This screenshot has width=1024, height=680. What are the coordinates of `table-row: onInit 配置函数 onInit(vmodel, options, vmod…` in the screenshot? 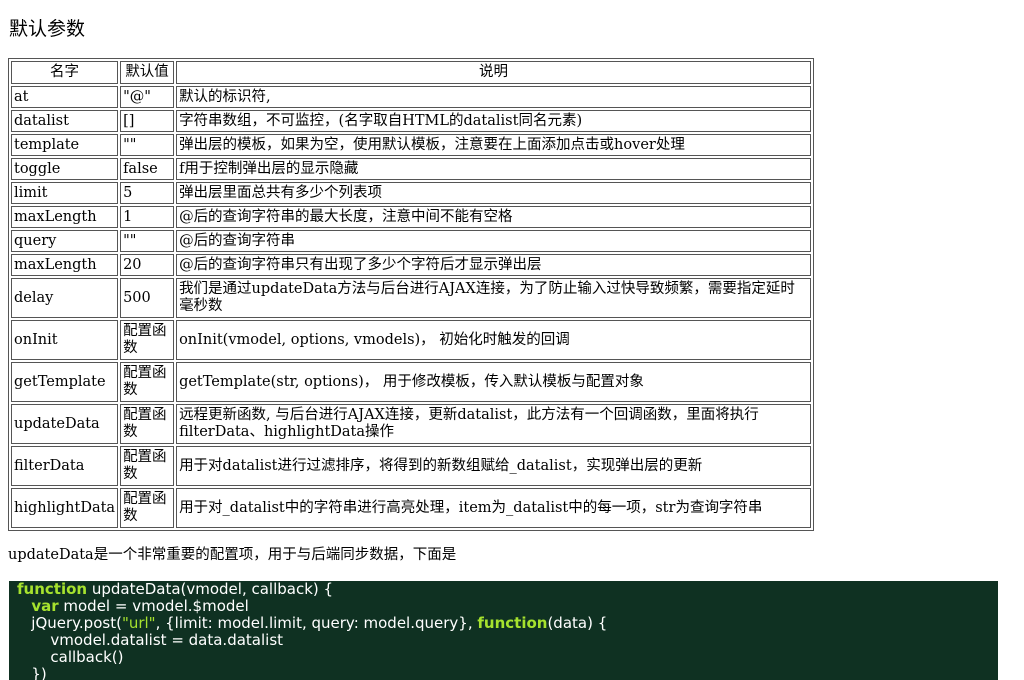 It's located at (411, 340).